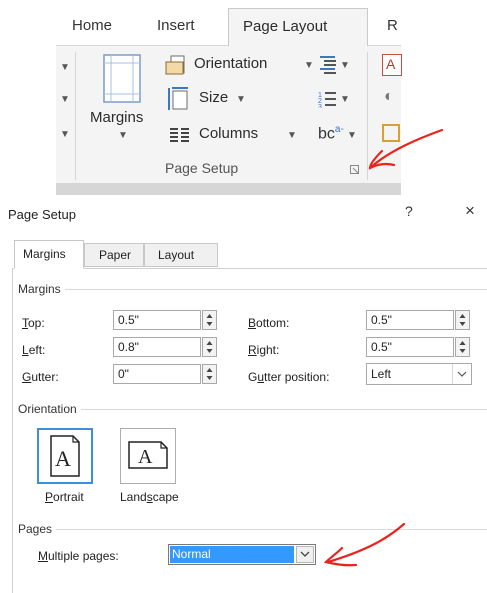 The height and width of the screenshot is (593, 487). Describe the element at coordinates (157, 374) in the screenshot. I see `gutter-input: 0"` at that location.